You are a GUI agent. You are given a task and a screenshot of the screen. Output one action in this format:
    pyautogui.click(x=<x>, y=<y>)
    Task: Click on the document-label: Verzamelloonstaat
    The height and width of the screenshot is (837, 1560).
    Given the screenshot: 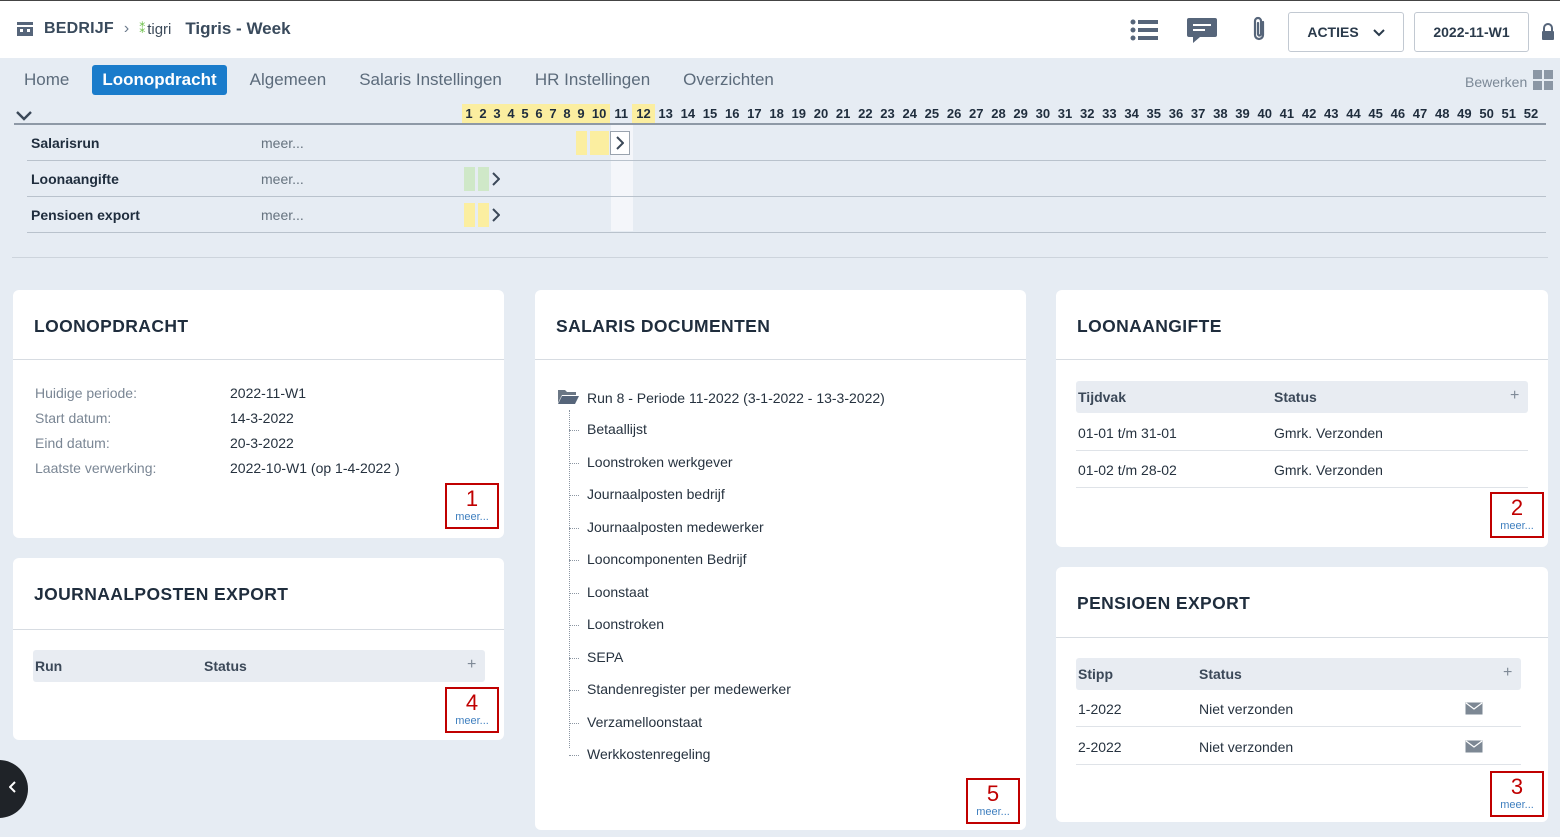 What is the action you would take?
    pyautogui.click(x=644, y=722)
    